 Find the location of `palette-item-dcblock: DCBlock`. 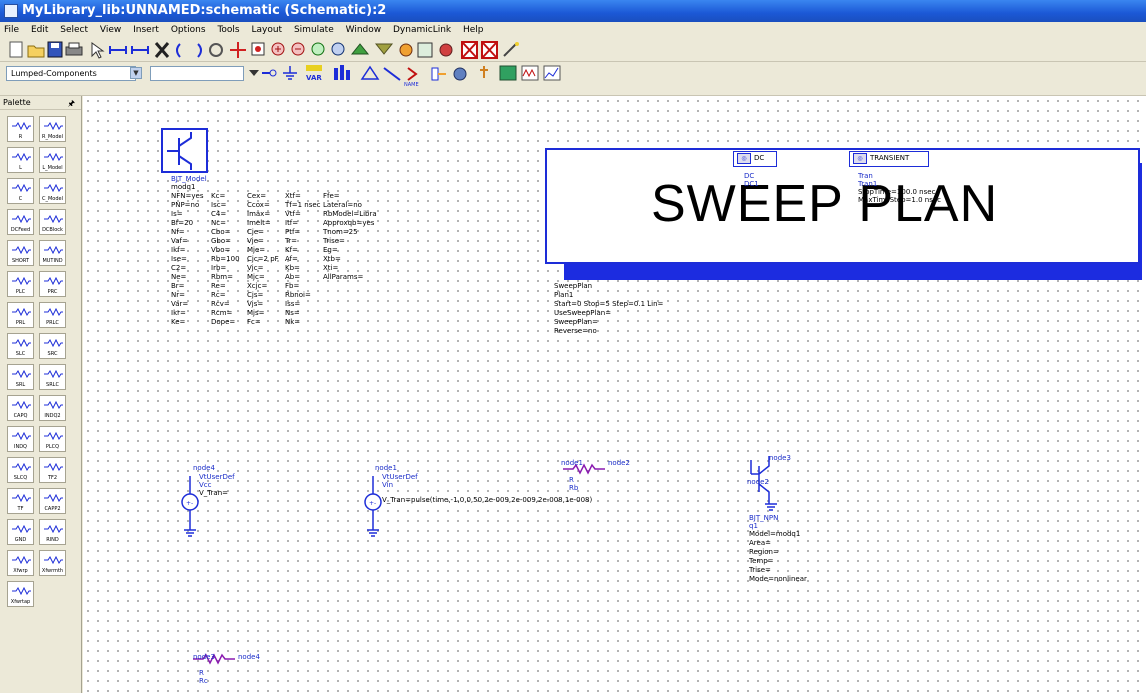

palette-item-dcblock: DCBlock is located at coordinates (52, 222).